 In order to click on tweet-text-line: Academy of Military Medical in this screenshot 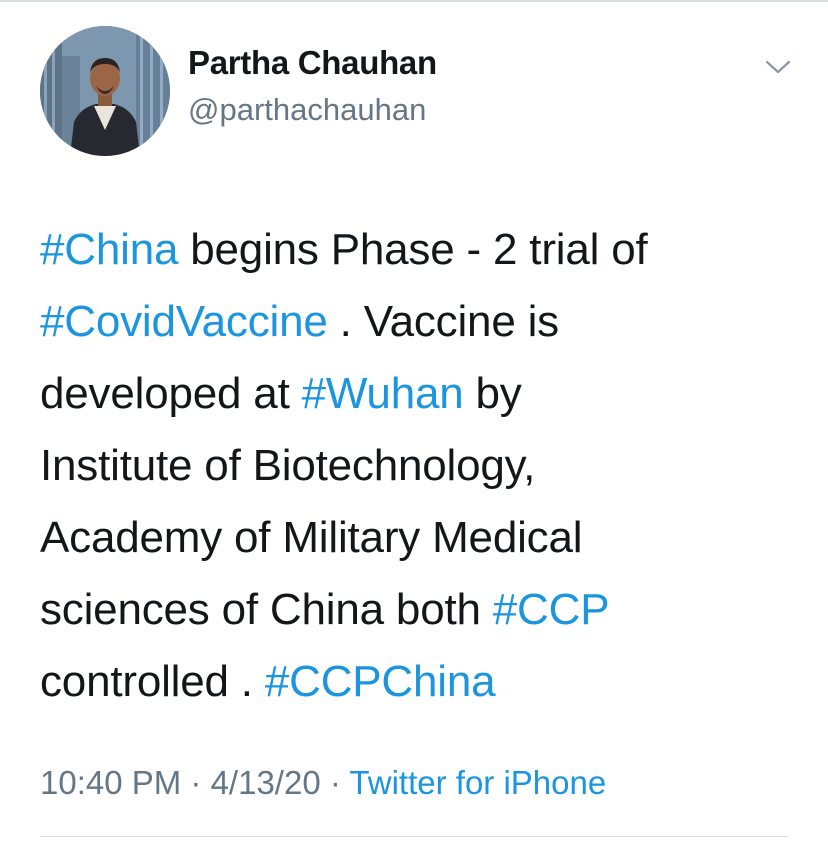, I will do `click(420, 538)`.